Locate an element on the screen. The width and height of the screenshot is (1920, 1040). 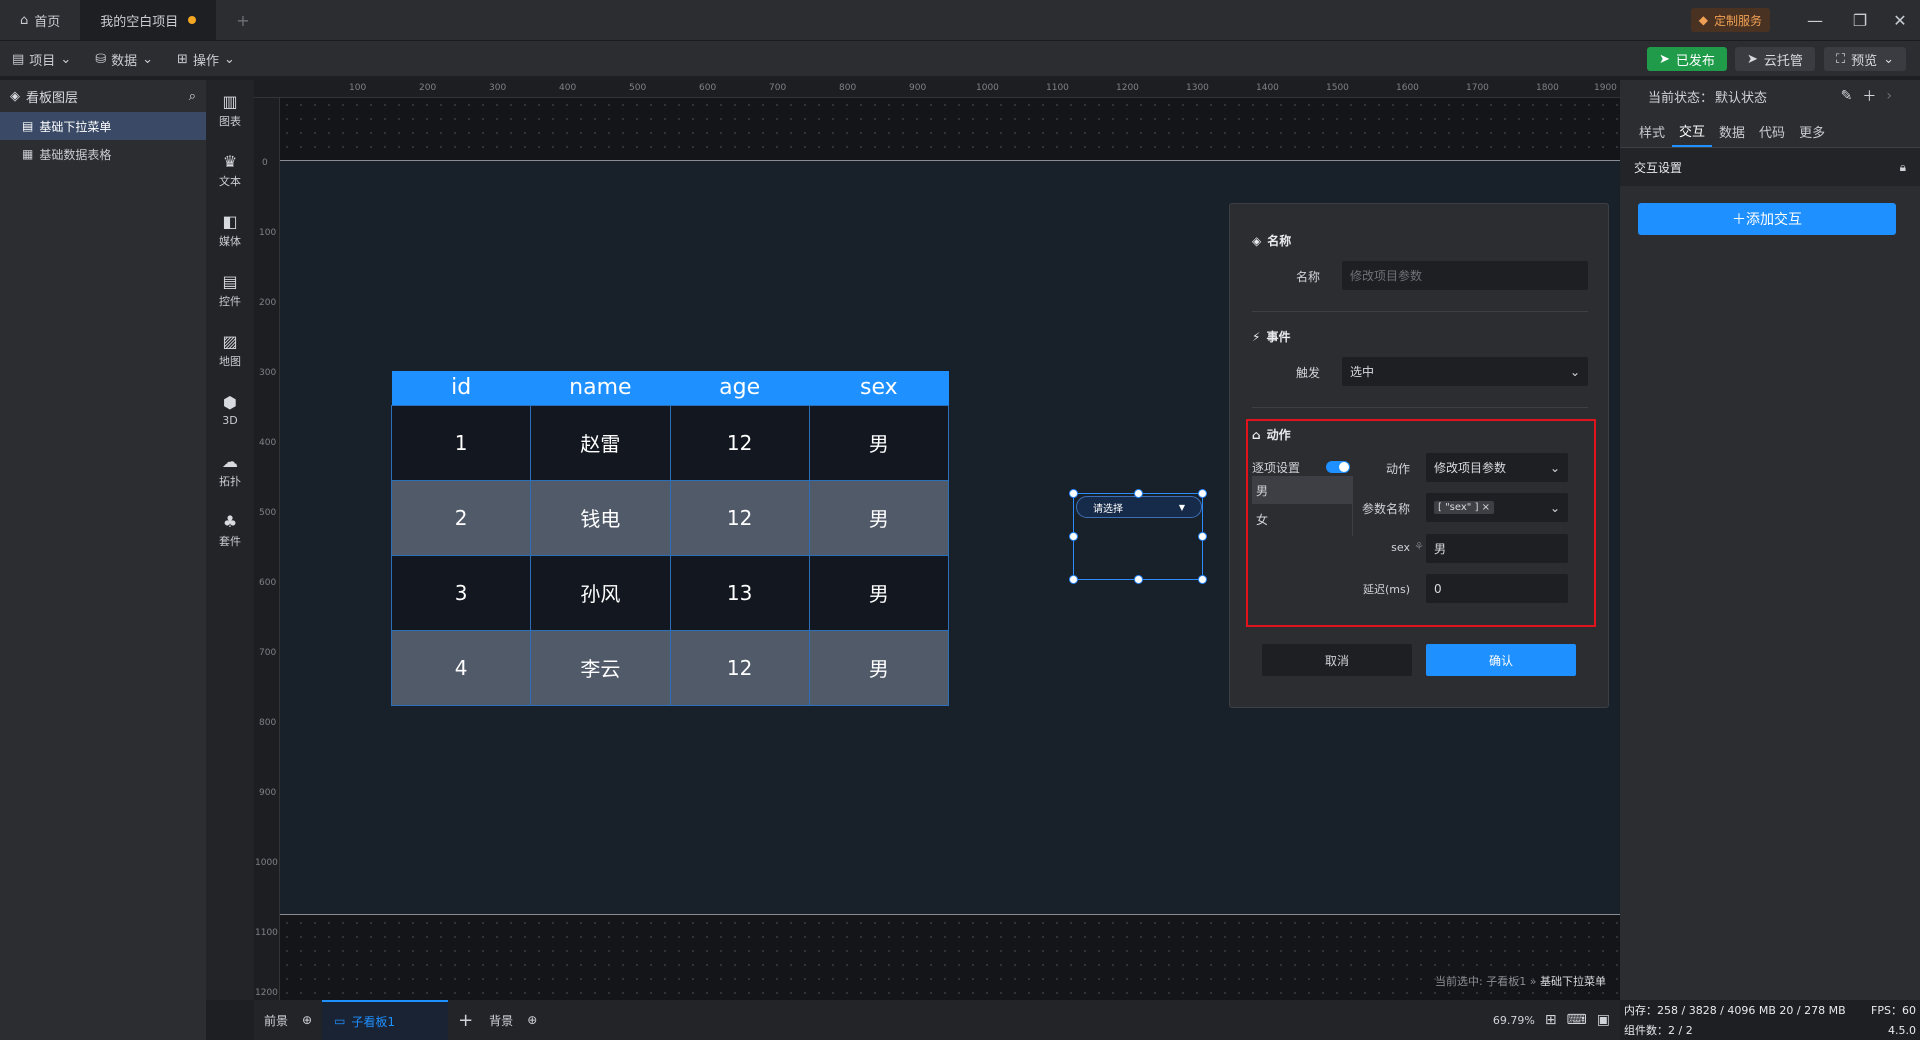
param-name-select: [ "sex" ] × ⌄ is located at coordinates (1497, 507).